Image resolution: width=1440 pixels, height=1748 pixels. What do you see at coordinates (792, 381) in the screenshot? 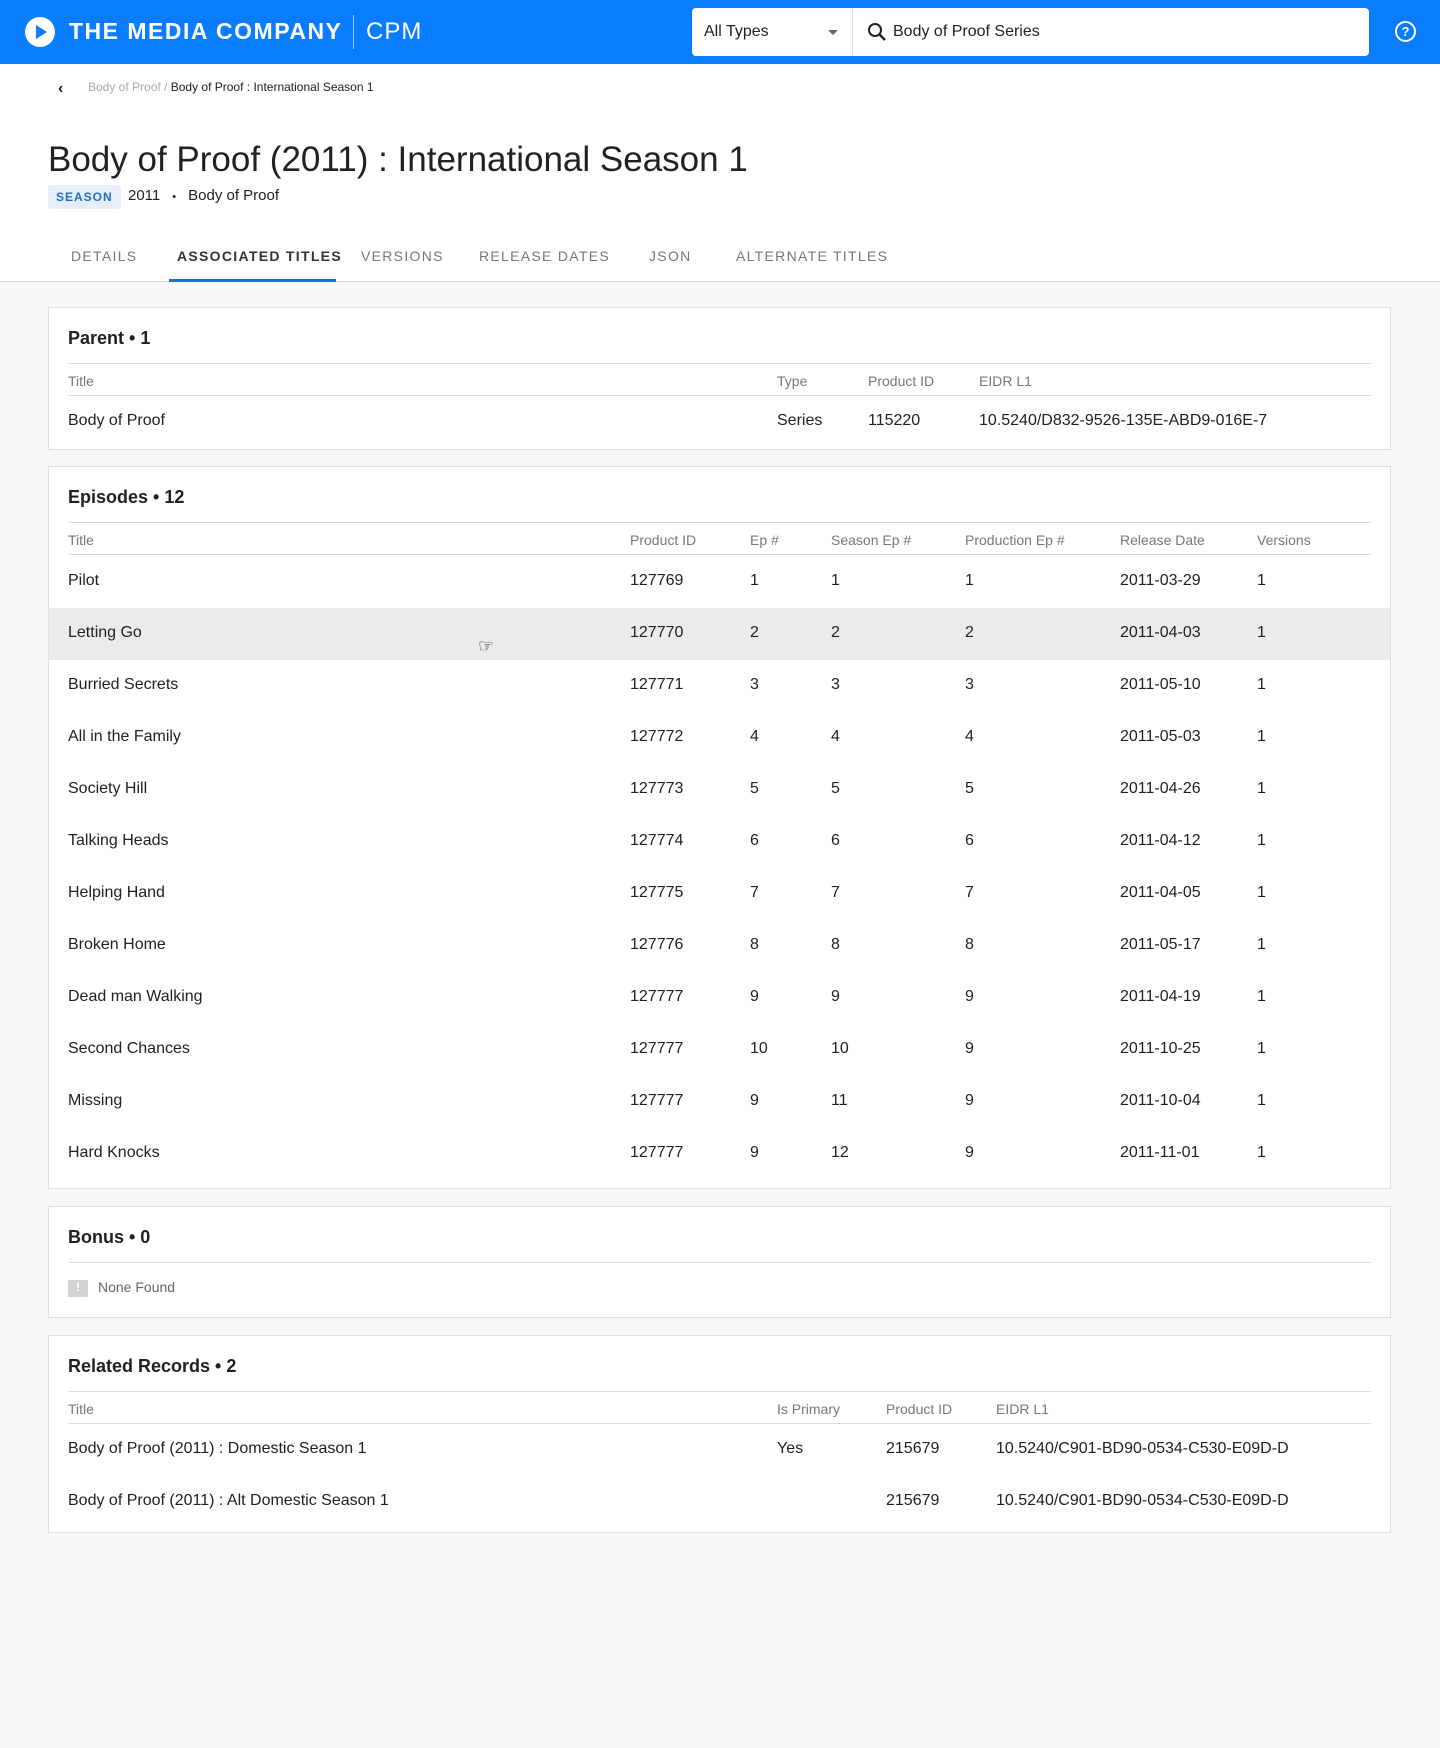
I see `column-header: Type` at bounding box center [792, 381].